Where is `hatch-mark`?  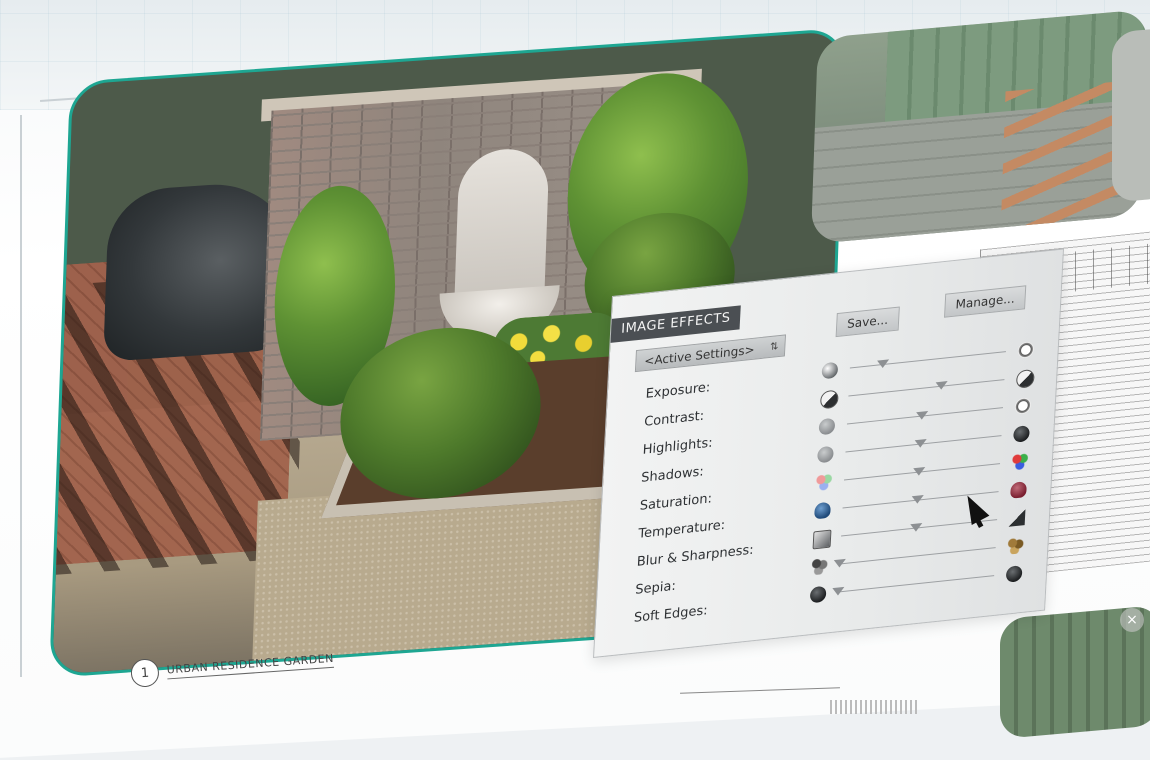
hatch-mark is located at coordinates (875, 707).